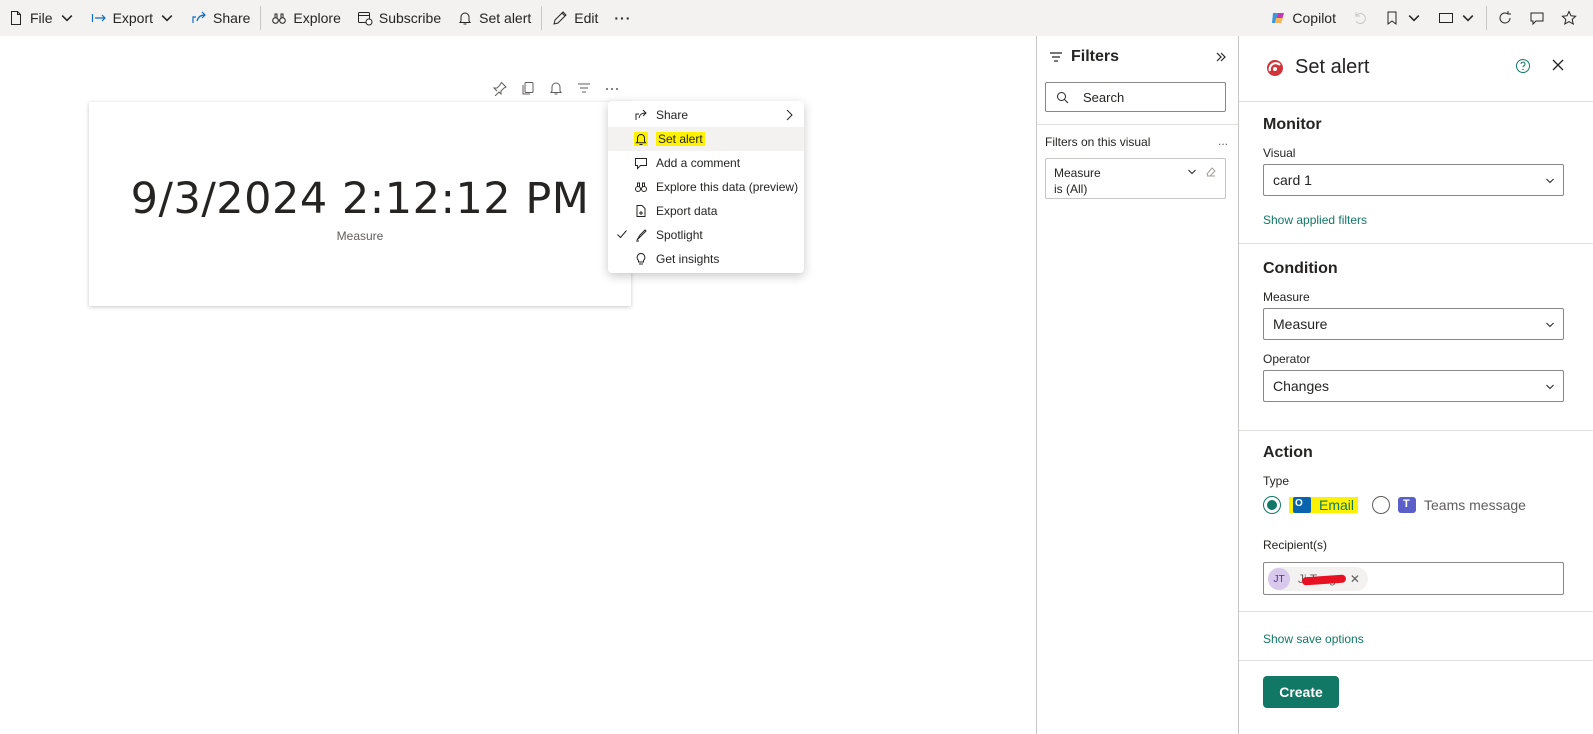 The width and height of the screenshot is (1593, 734). Describe the element at coordinates (1462, 505) in the screenshot. I see `teams-option: Teams message` at that location.